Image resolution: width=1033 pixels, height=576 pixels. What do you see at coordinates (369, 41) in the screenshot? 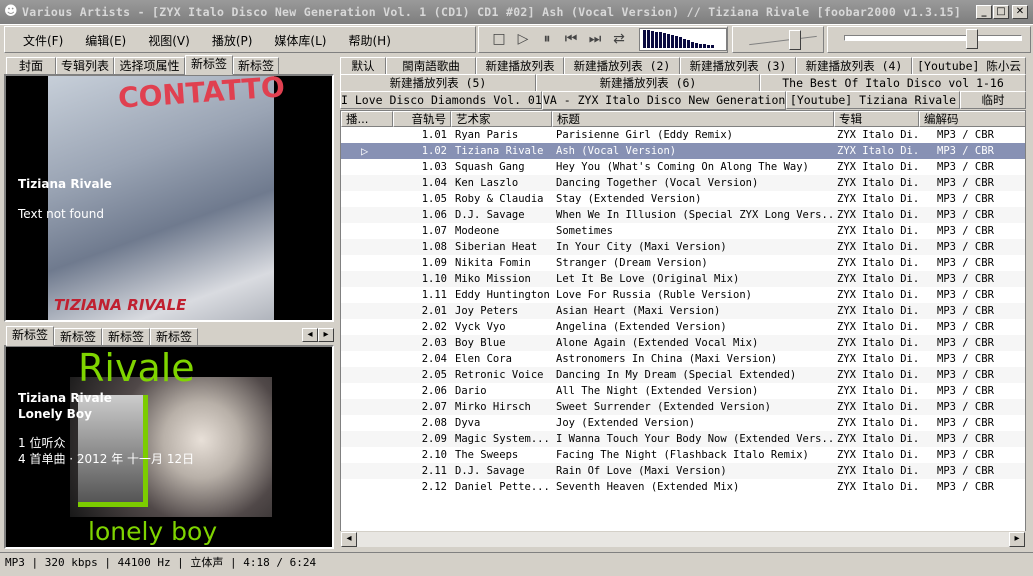
I see `menu-item: 帮助(H)` at bounding box center [369, 41].